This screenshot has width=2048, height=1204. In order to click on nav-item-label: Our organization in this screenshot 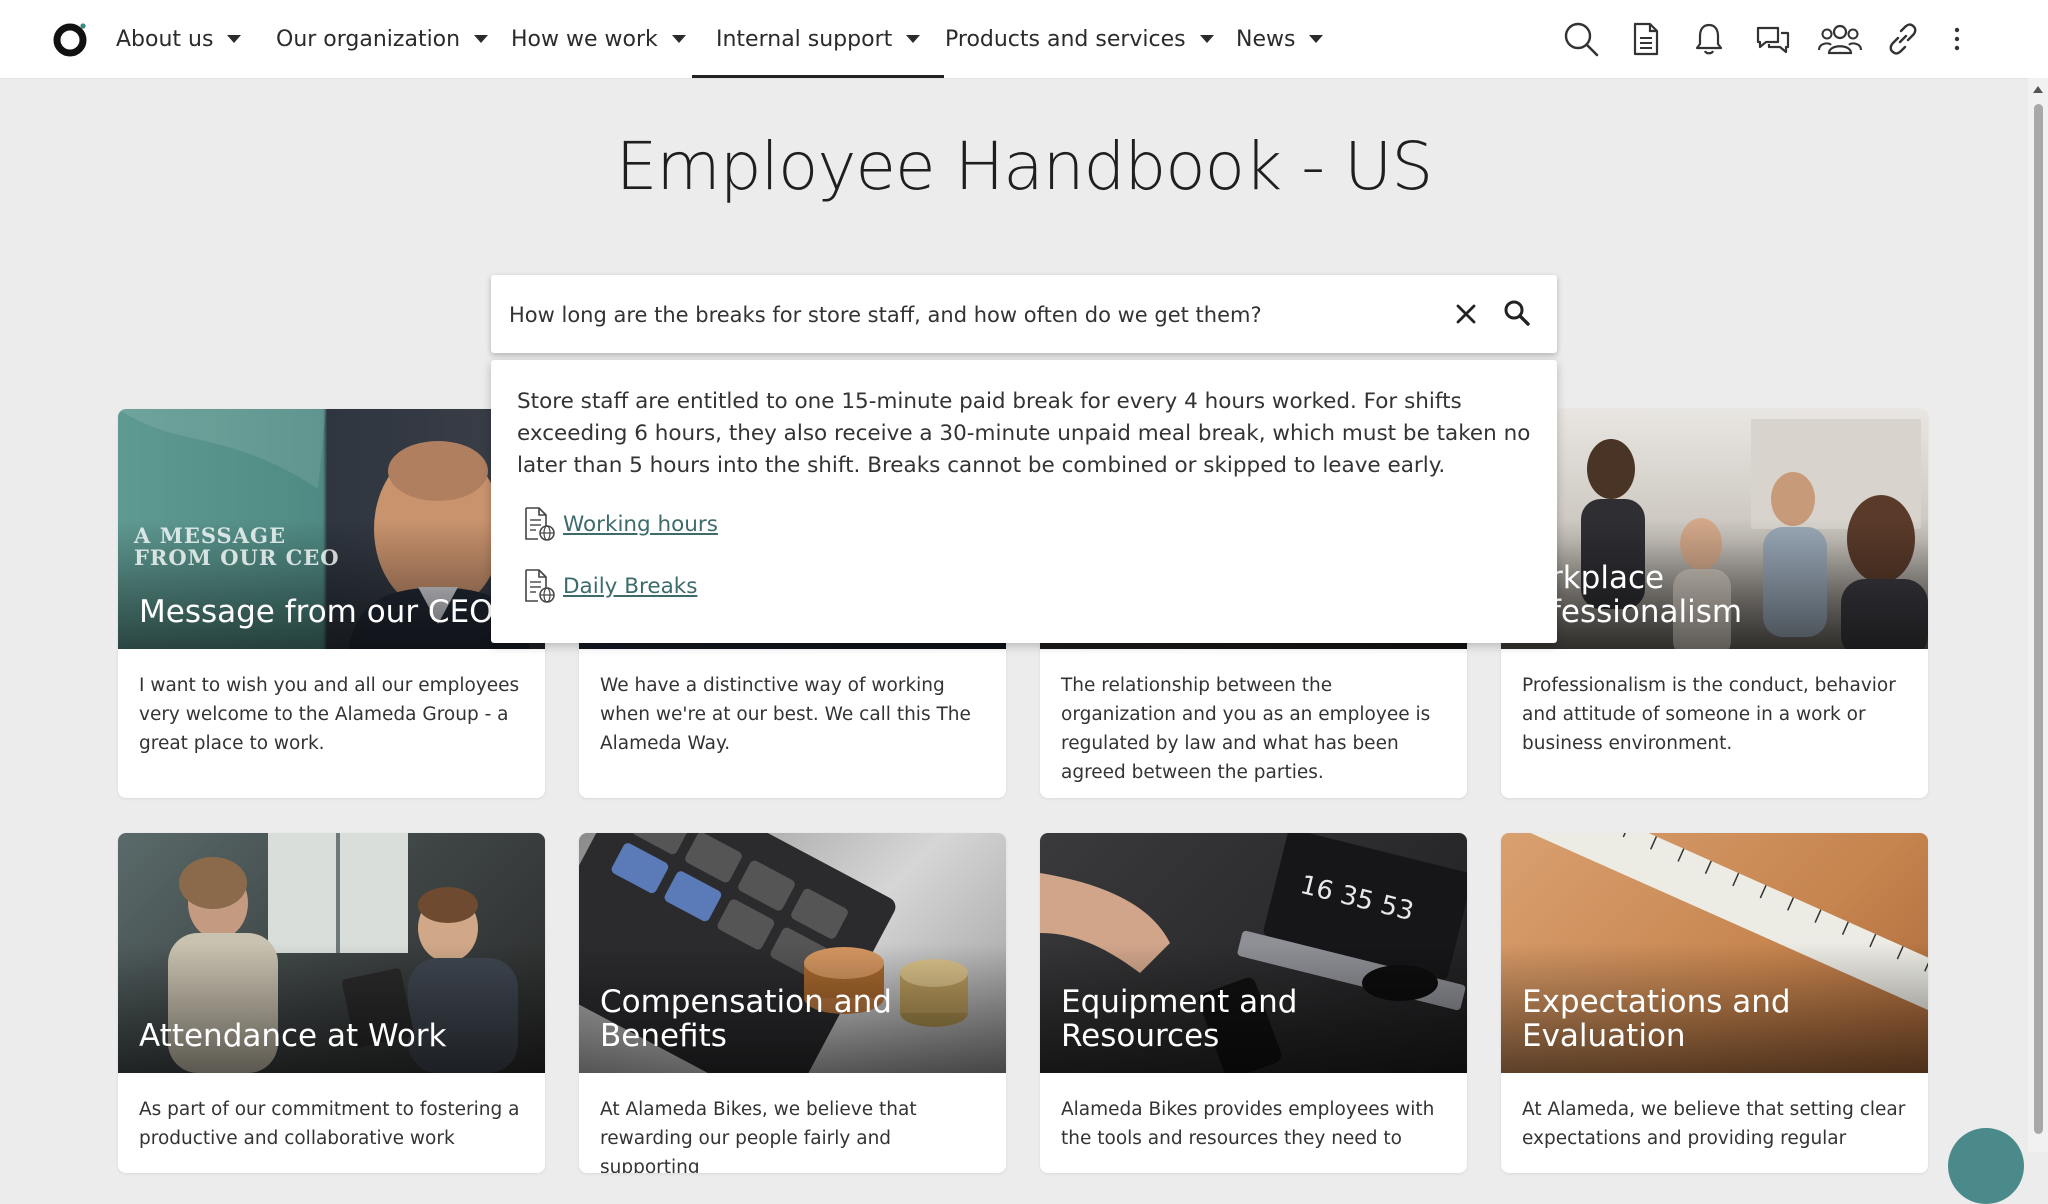, I will do `click(368, 39)`.